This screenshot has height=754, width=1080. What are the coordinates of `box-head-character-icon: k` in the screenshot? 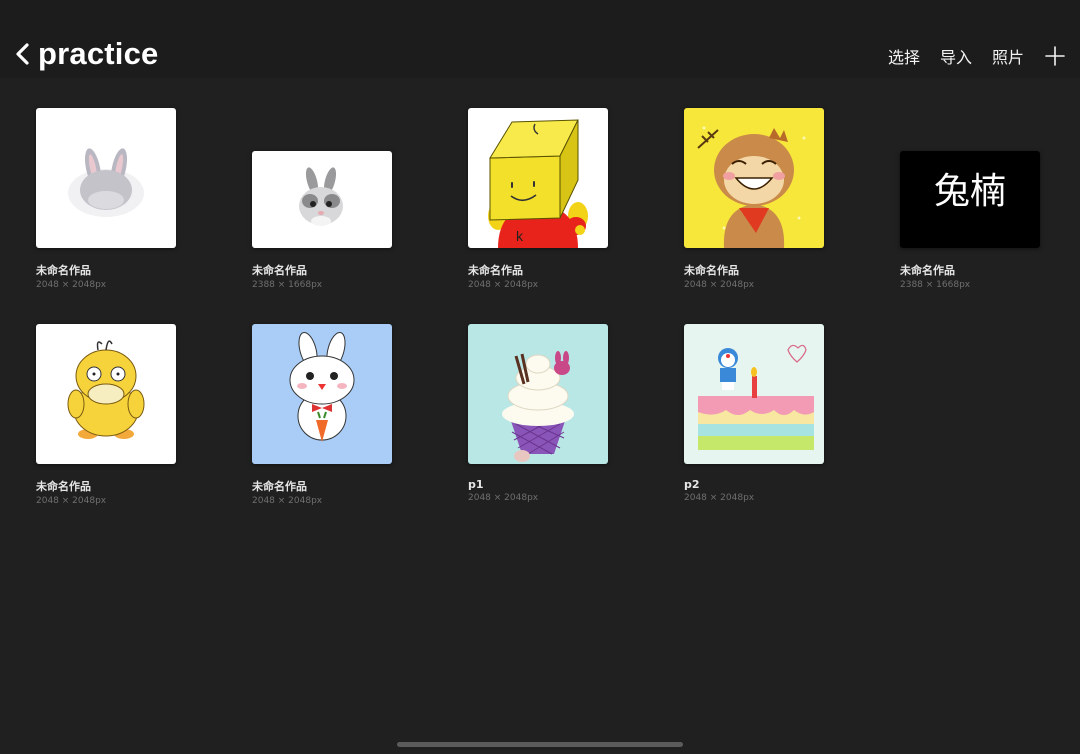 It's located at (538, 178).